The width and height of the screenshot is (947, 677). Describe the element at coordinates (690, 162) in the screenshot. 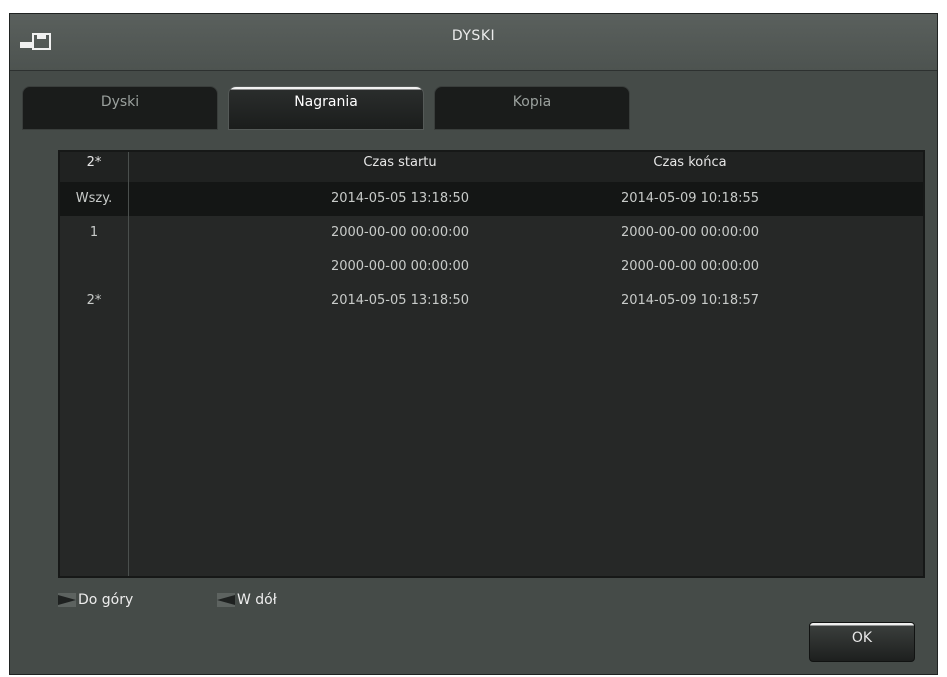

I see `header-end-time: Czas końca` at that location.